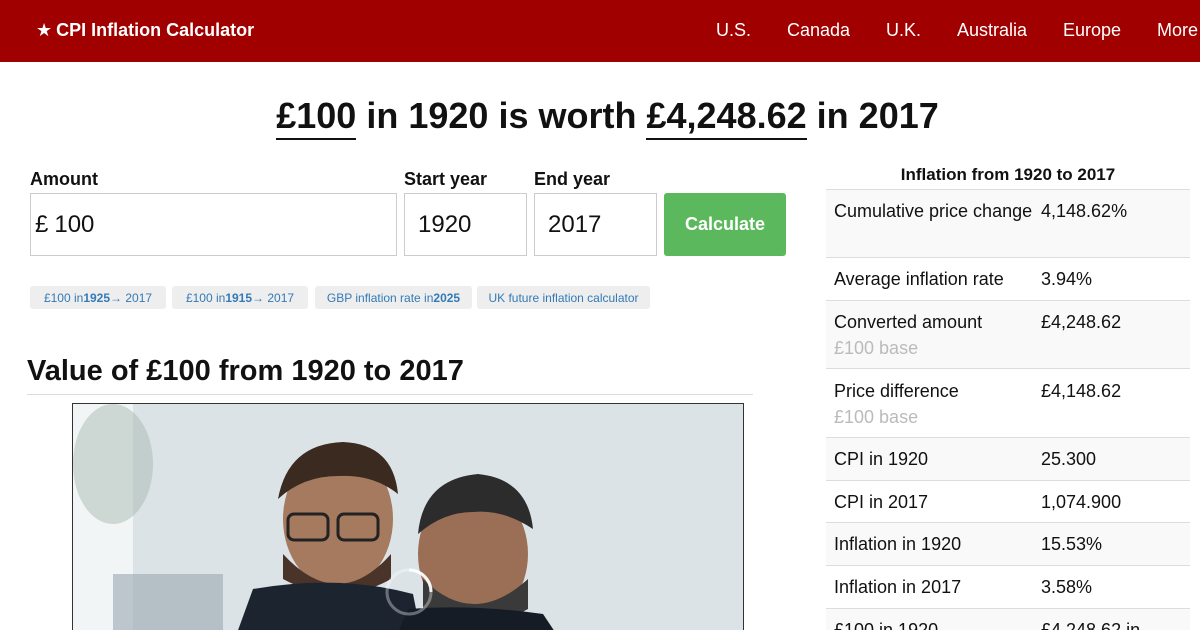 Image resolution: width=1200 pixels, height=630 pixels. Describe the element at coordinates (919, 279) in the screenshot. I see `stats-key: Average inflation rate` at that location.